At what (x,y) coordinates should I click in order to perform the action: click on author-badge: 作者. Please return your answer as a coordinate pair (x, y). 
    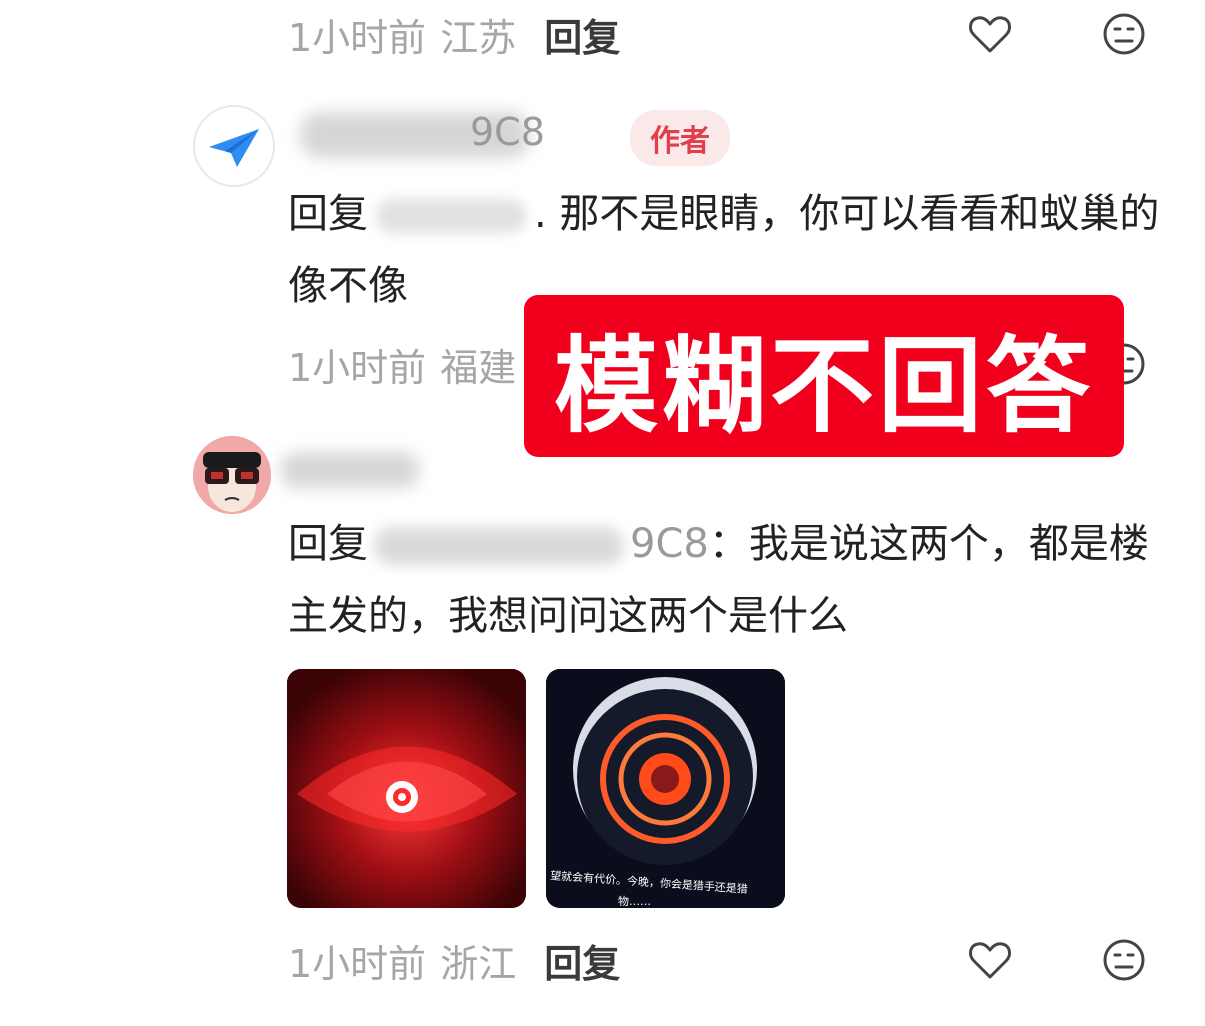
    Looking at the image, I should click on (680, 138).